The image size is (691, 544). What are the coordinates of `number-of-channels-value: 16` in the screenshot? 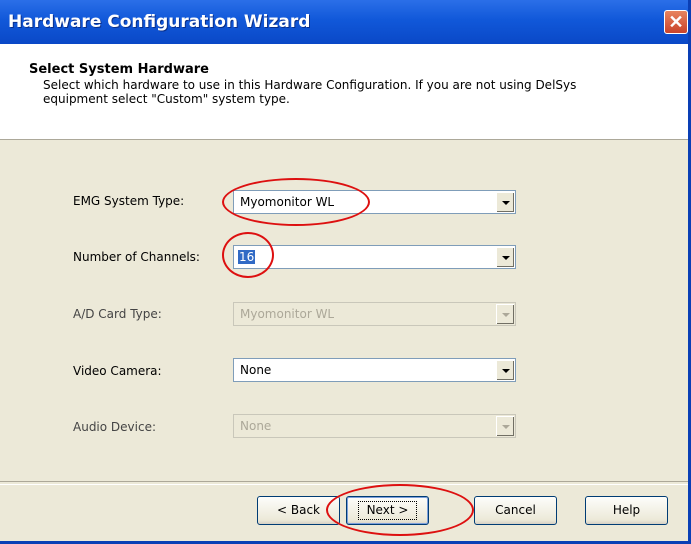 It's located at (247, 257).